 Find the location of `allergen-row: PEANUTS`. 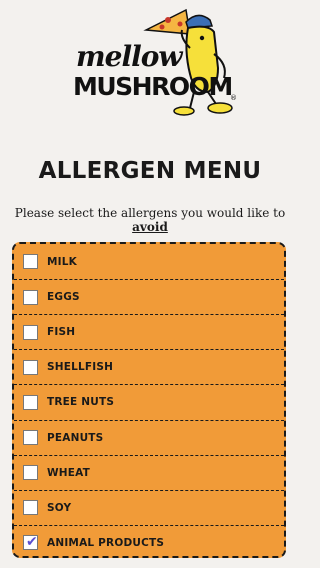

allergen-row: PEANUTS is located at coordinates (149, 437).